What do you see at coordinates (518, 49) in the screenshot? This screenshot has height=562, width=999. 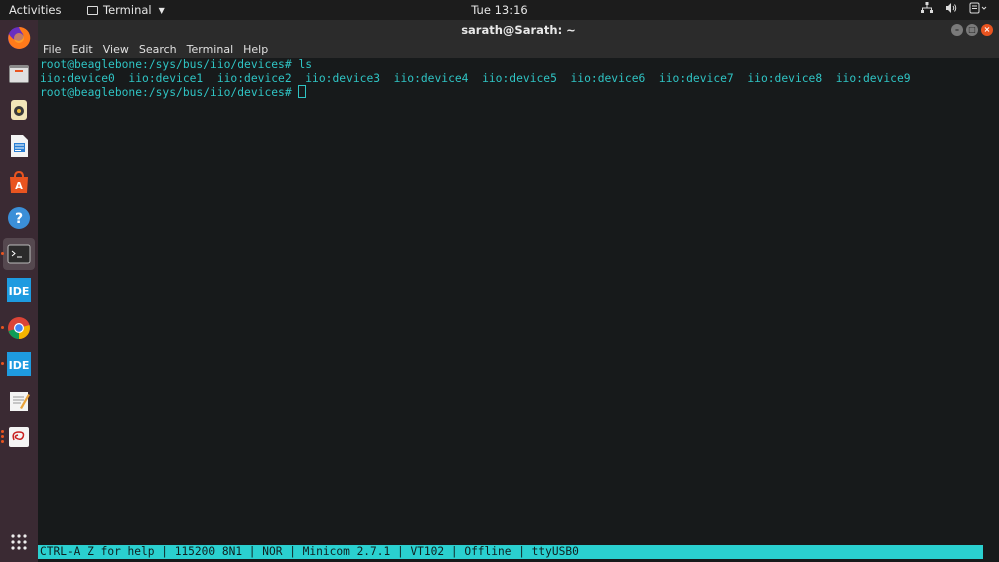 I see `menu-bar: File Edit View Search Terminal Help` at bounding box center [518, 49].